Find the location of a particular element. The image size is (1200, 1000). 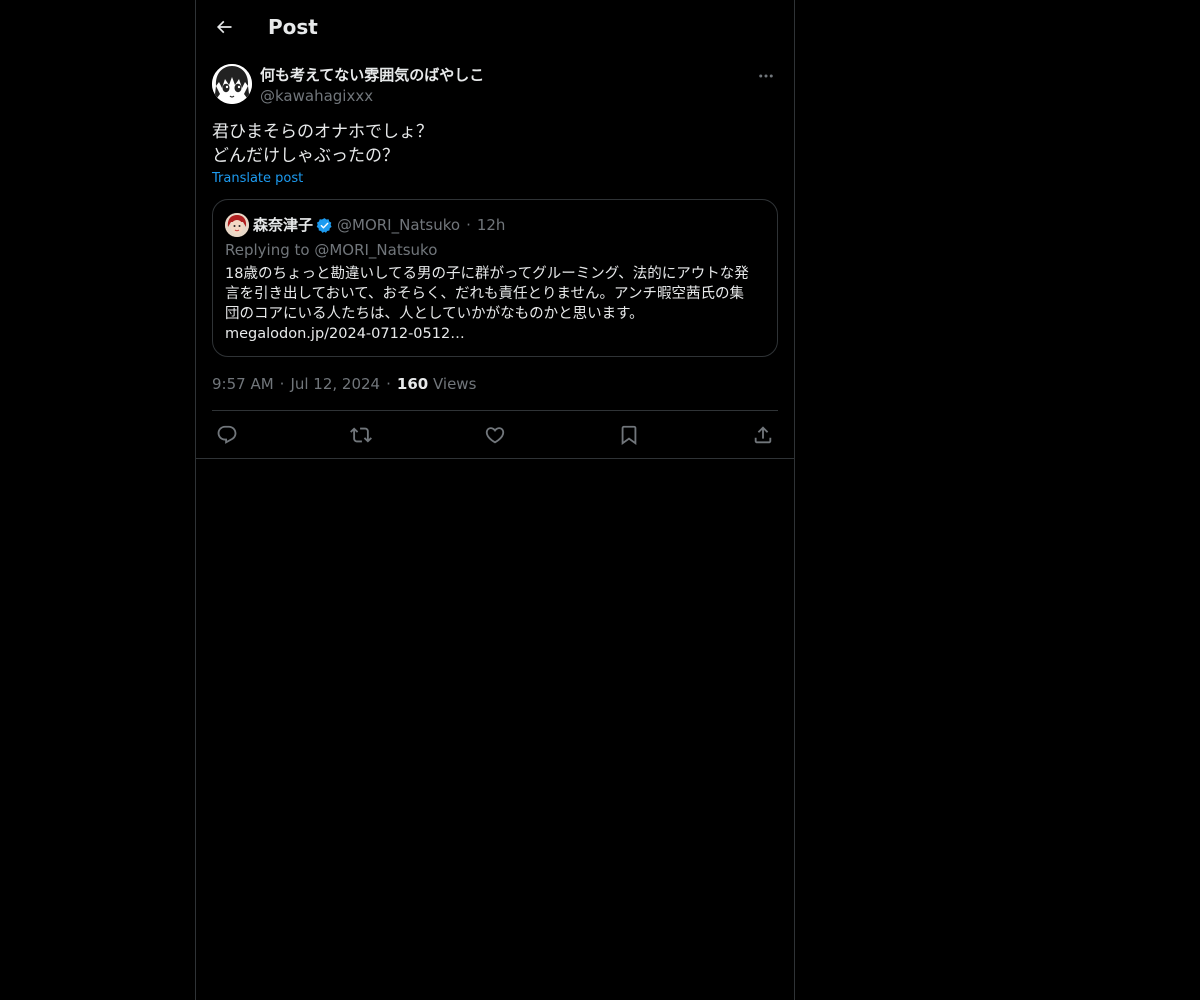

views-label: Views is located at coordinates (454, 384).